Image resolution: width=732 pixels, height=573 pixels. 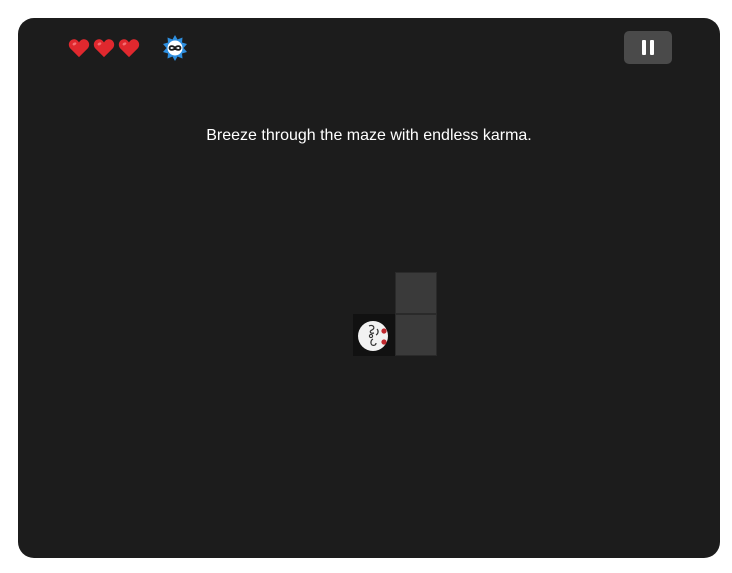 I want to click on pause-button, so click(x=648, y=47).